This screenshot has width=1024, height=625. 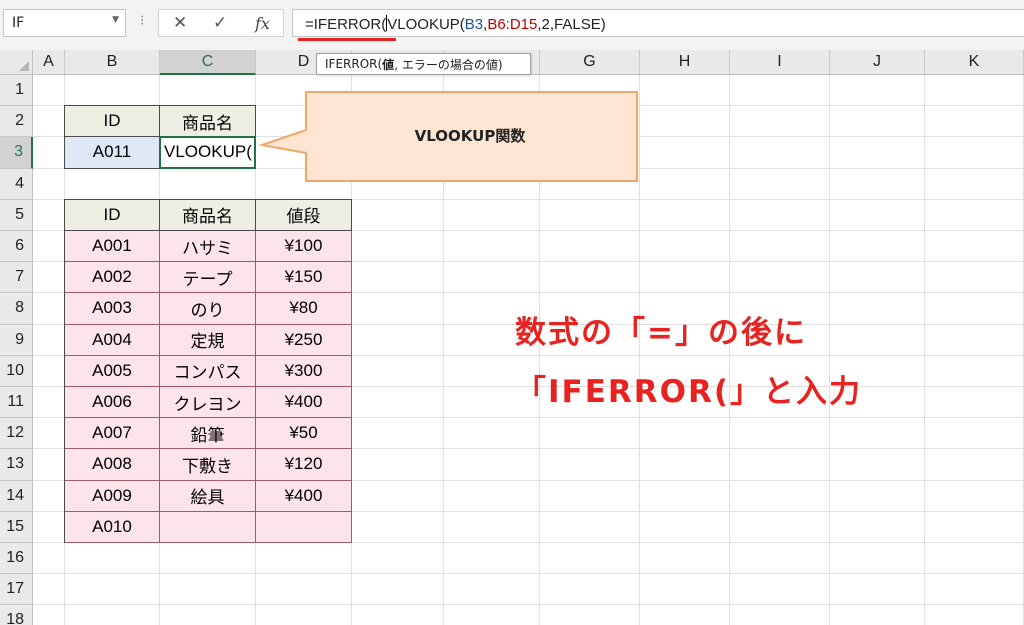 What do you see at coordinates (64, 23) in the screenshot?
I see `name-box: IF ▼` at bounding box center [64, 23].